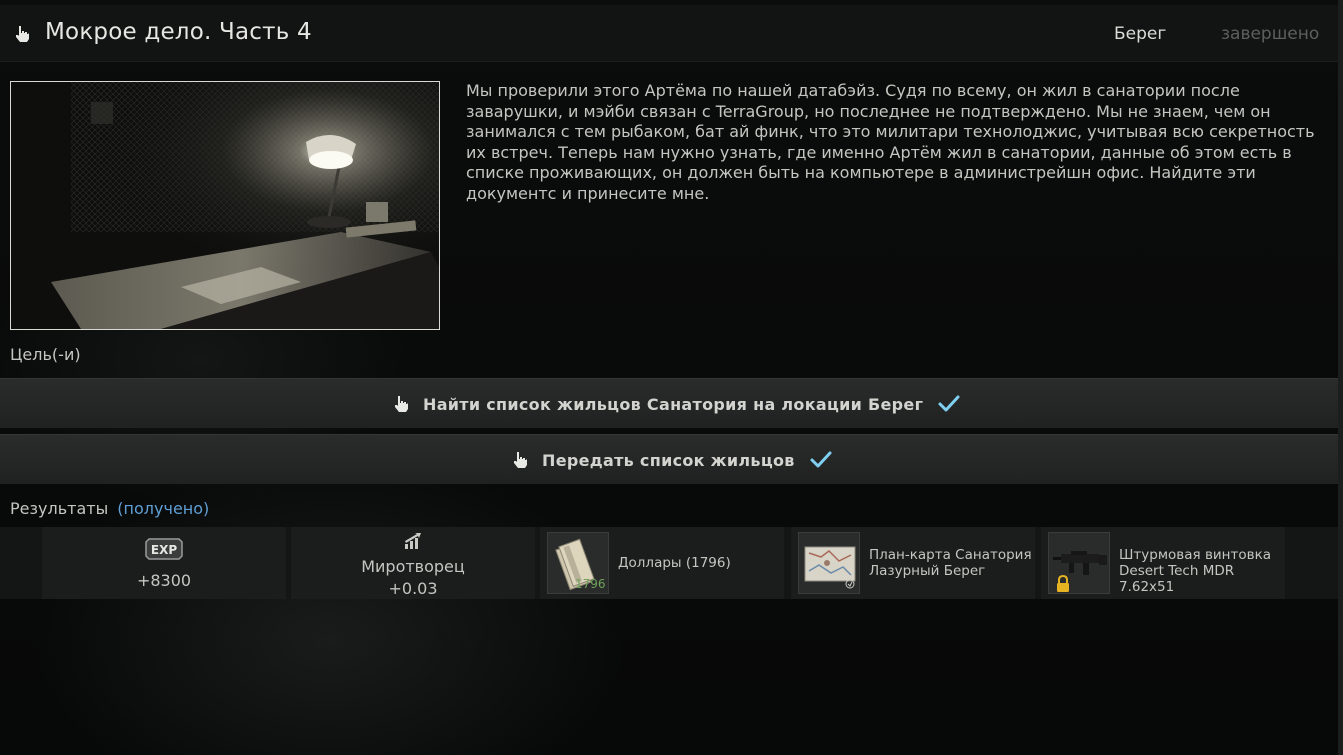 The height and width of the screenshot is (755, 1343). I want to click on item-name: Доллары (1796), so click(674, 563).